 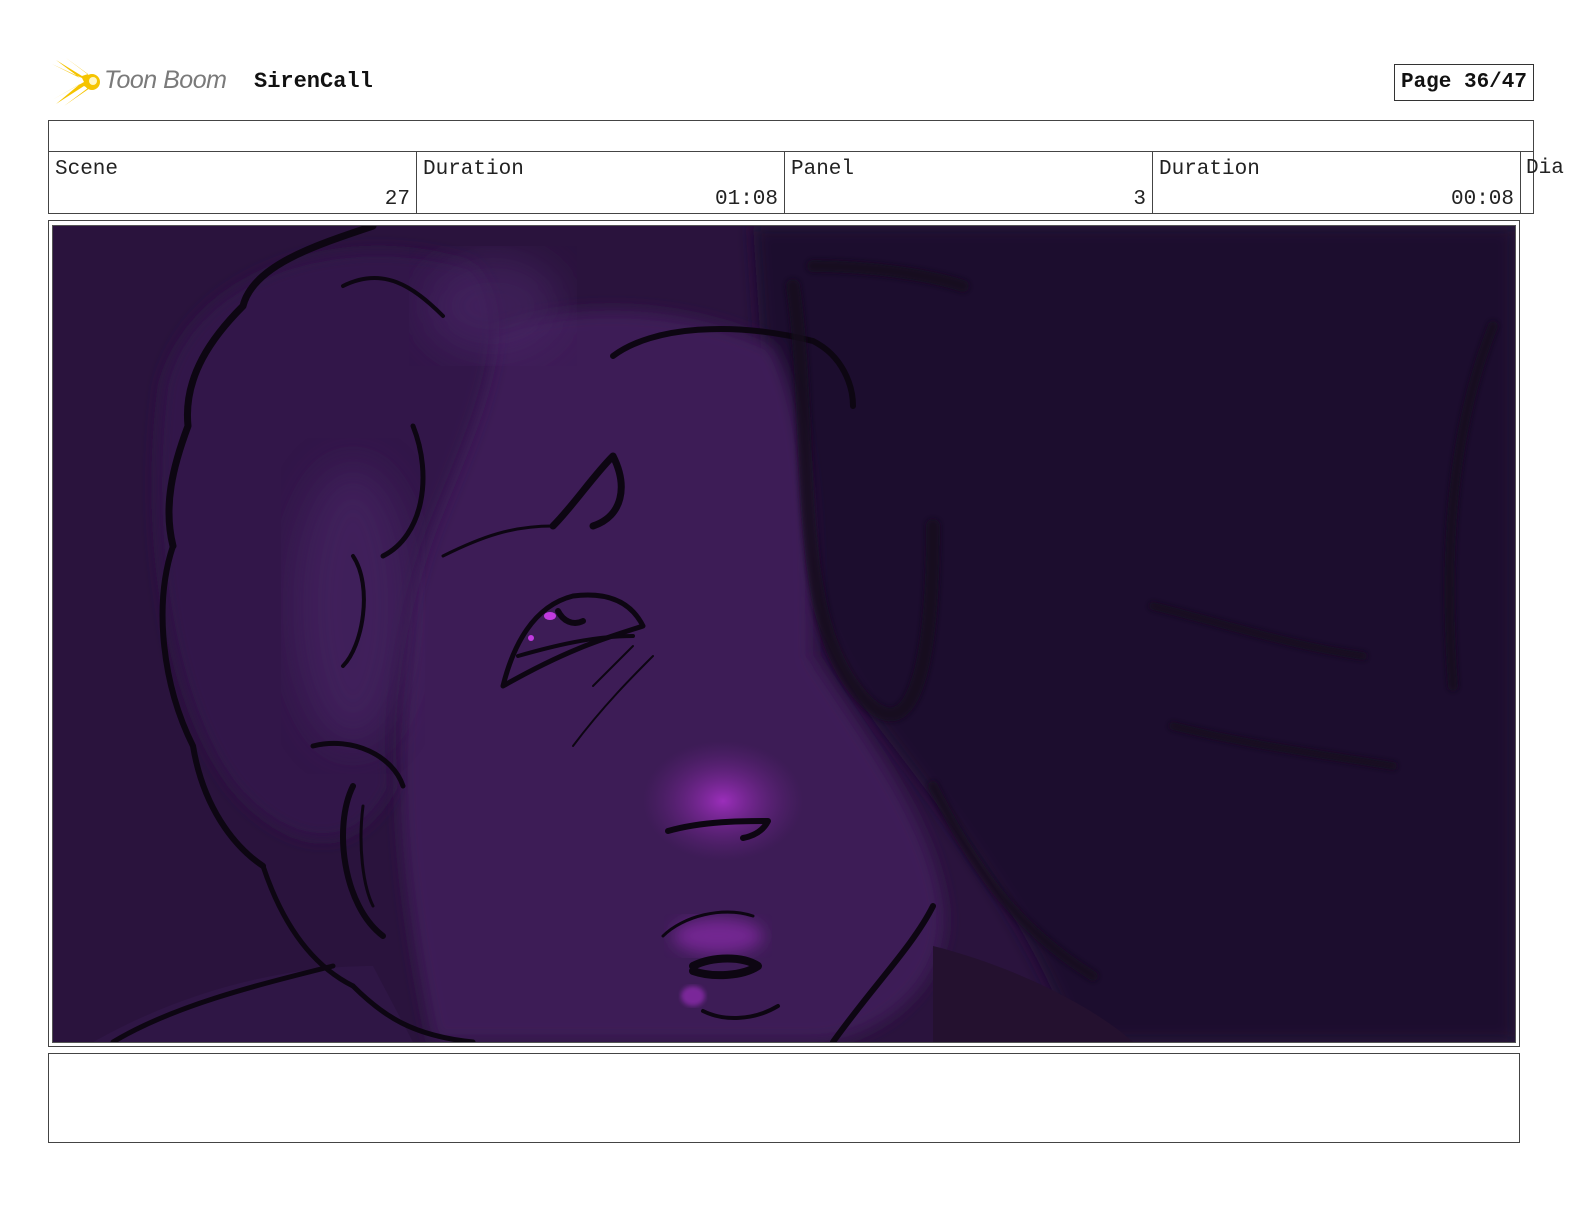 What do you see at coordinates (165, 80) in the screenshot?
I see `brand-name: Toon Boom` at bounding box center [165, 80].